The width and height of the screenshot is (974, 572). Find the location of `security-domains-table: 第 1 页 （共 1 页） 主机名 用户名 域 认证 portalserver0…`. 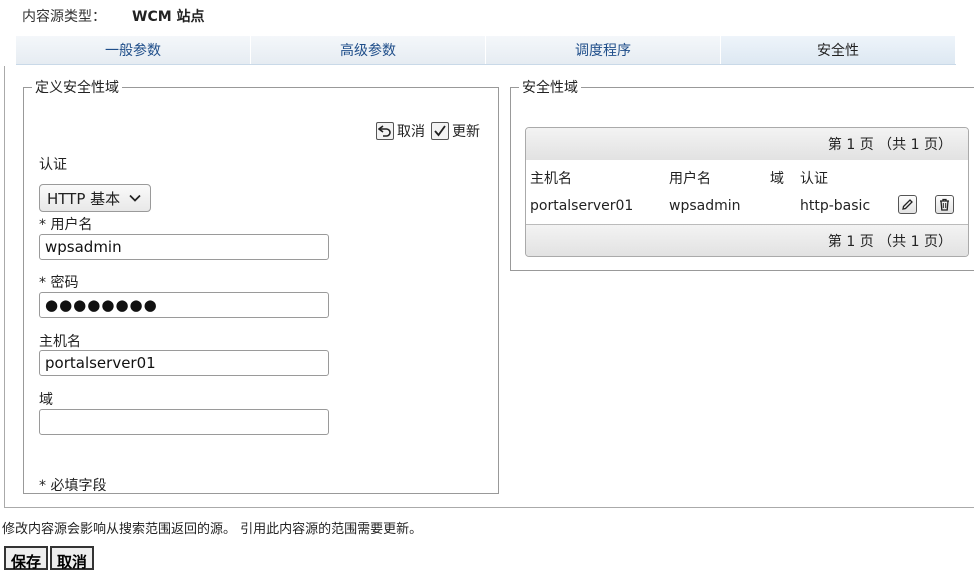

security-domains-table: 第 1 页 （共 1 页） 主机名 用户名 域 认证 portalserver0… is located at coordinates (747, 192).